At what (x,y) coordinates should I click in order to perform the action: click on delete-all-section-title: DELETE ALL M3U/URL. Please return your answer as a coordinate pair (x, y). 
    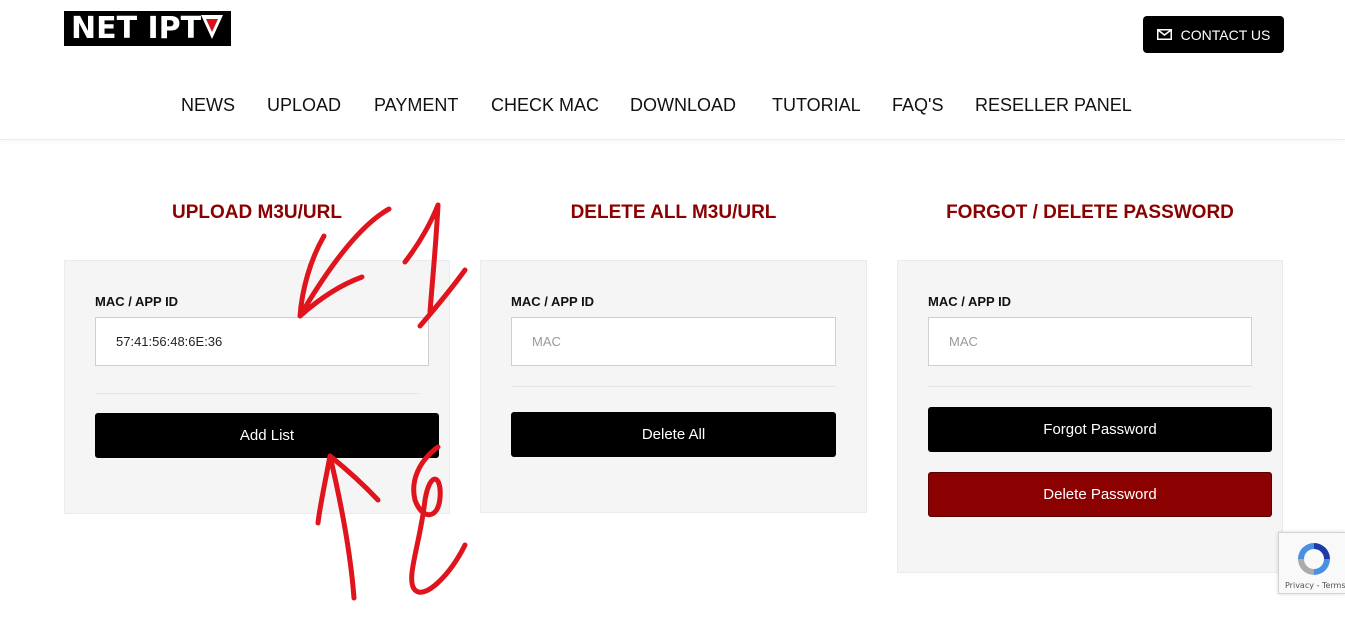
    Looking at the image, I should click on (673, 212).